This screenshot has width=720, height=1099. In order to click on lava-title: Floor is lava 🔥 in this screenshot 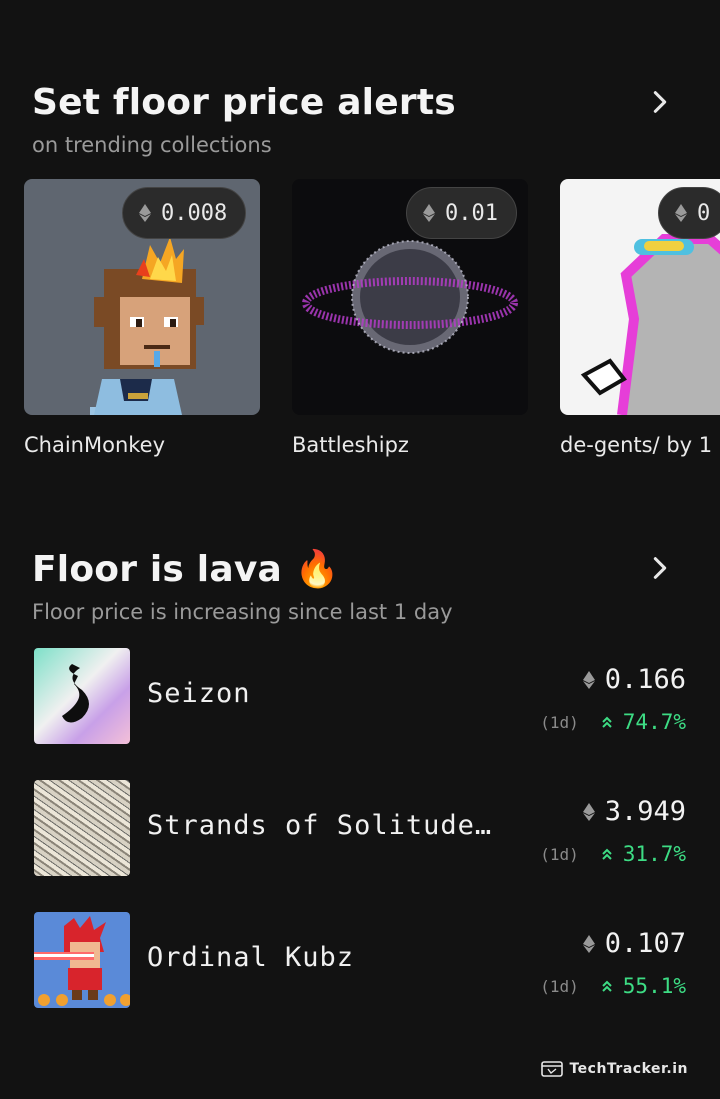, I will do `click(360, 569)`.